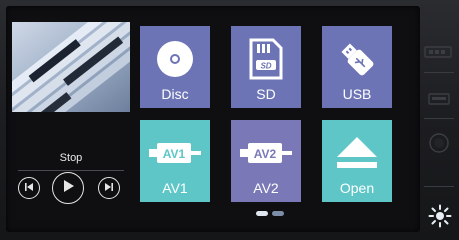  What do you see at coordinates (439, 101) in the screenshot?
I see `usb-port-icon` at bounding box center [439, 101].